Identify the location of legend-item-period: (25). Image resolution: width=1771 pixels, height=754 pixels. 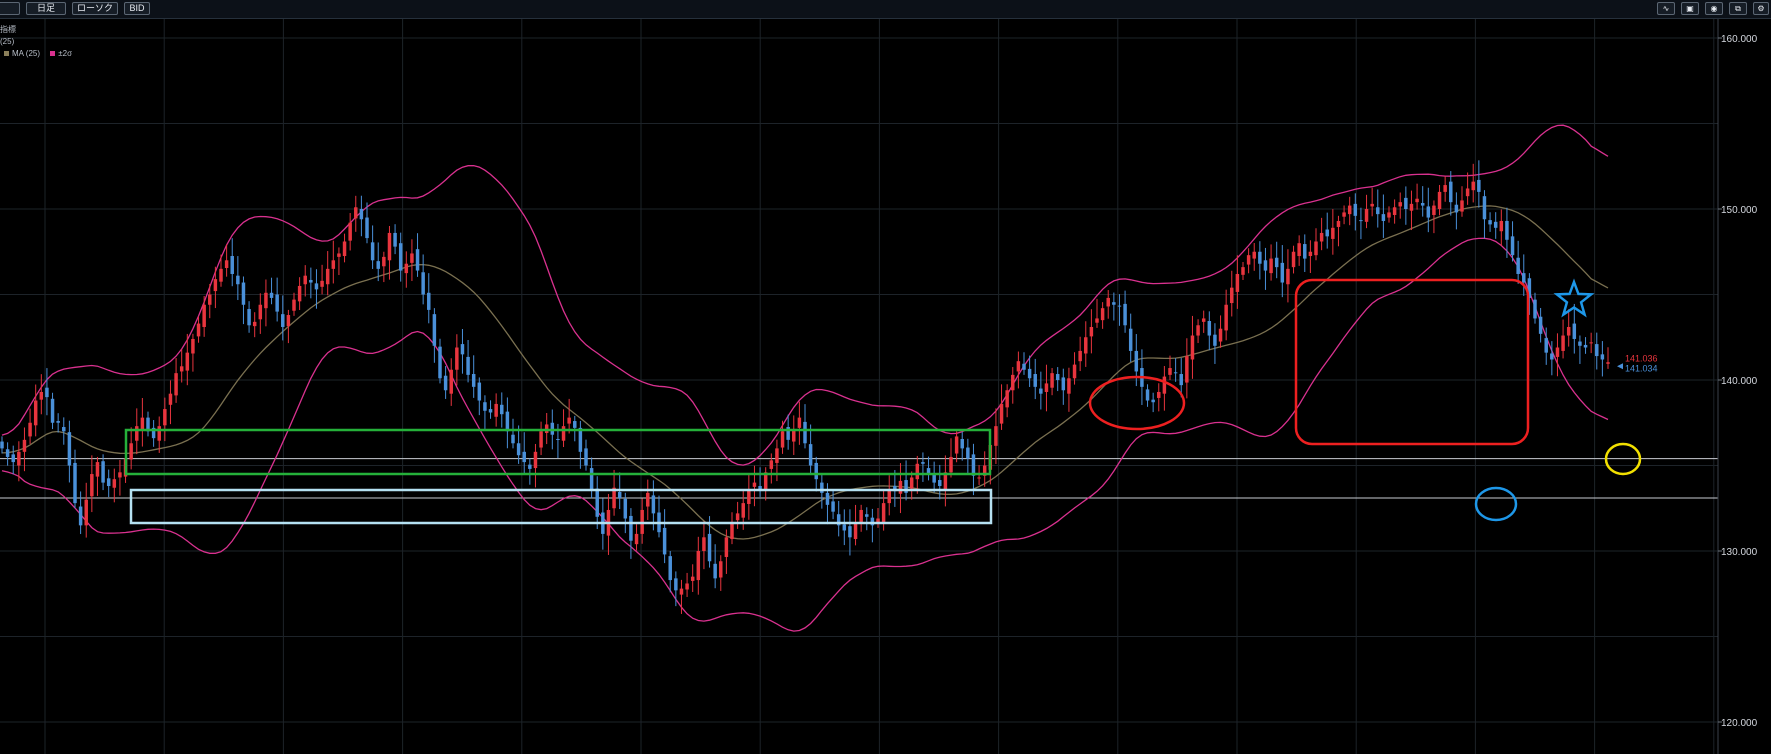
(36, 42).